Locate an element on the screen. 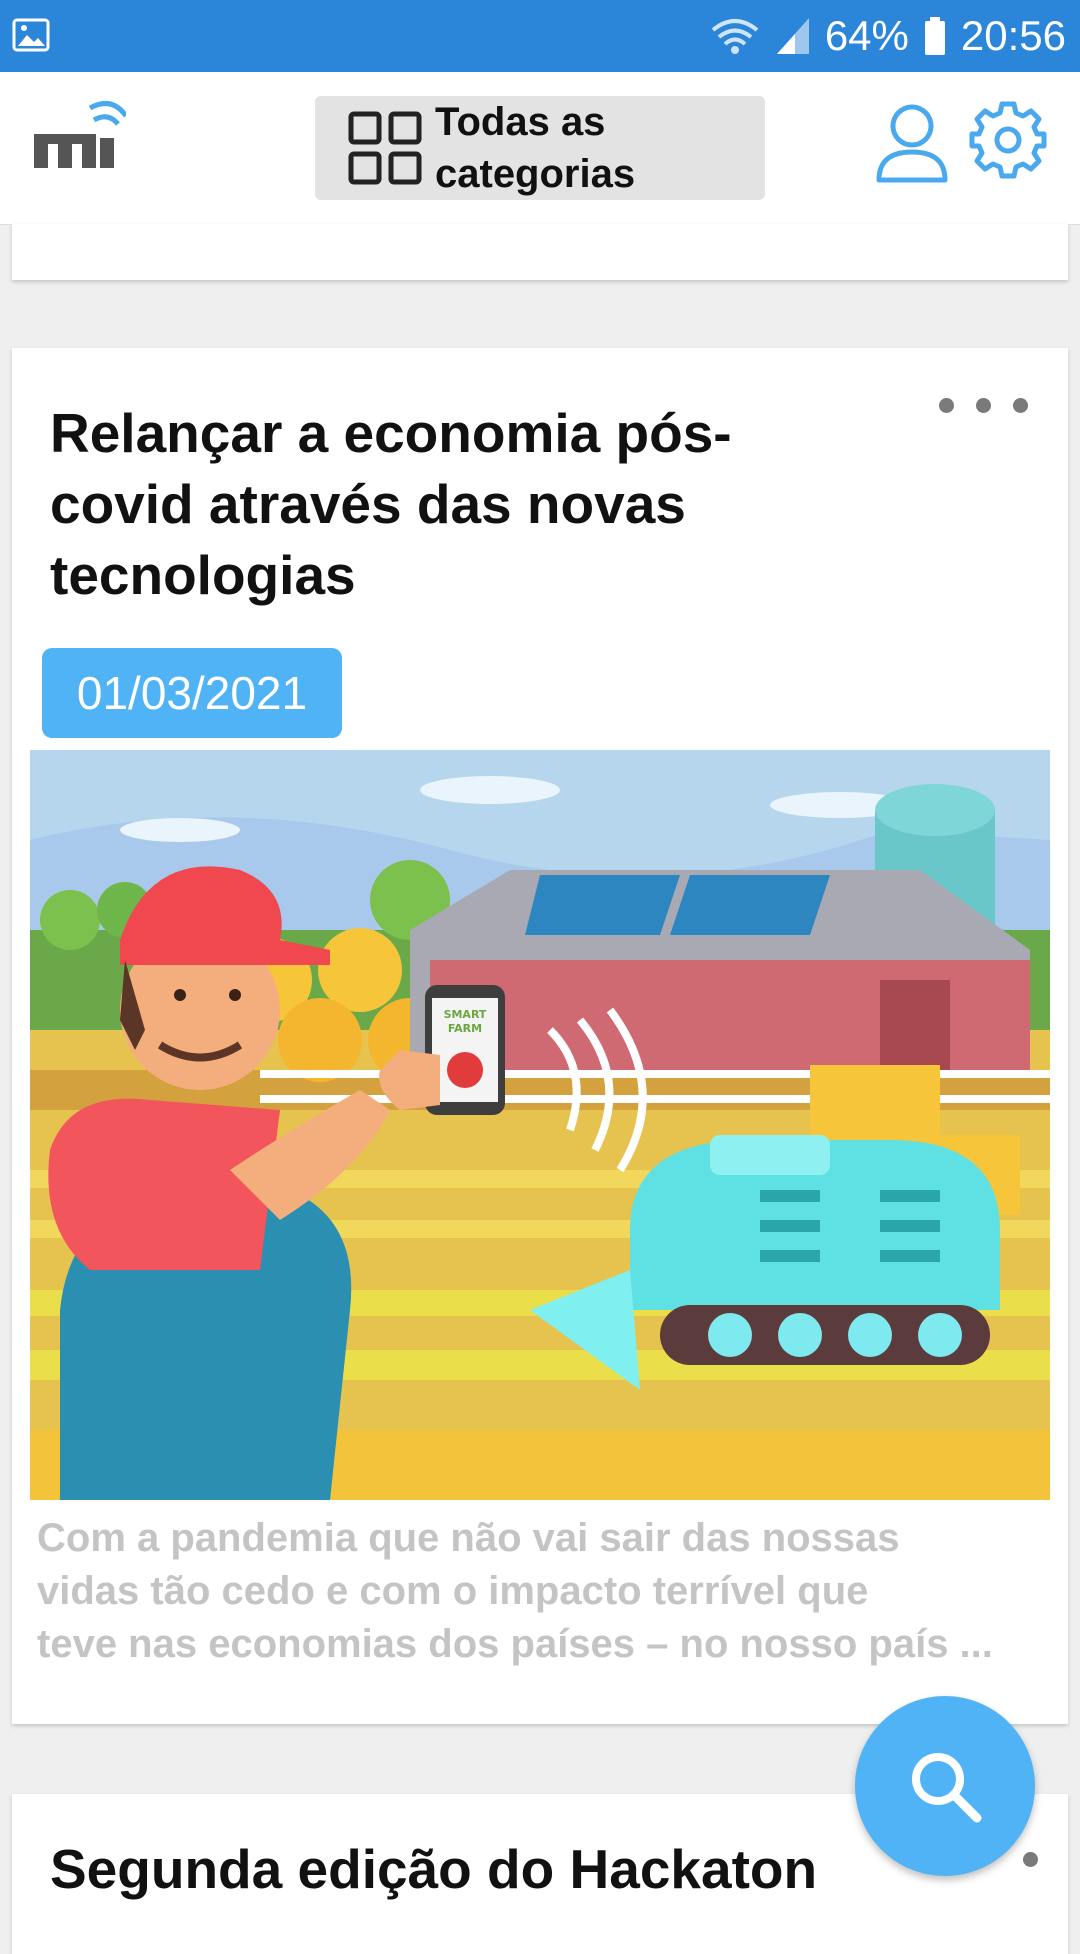  app-bar: Todas as categorias is located at coordinates (540, 148).